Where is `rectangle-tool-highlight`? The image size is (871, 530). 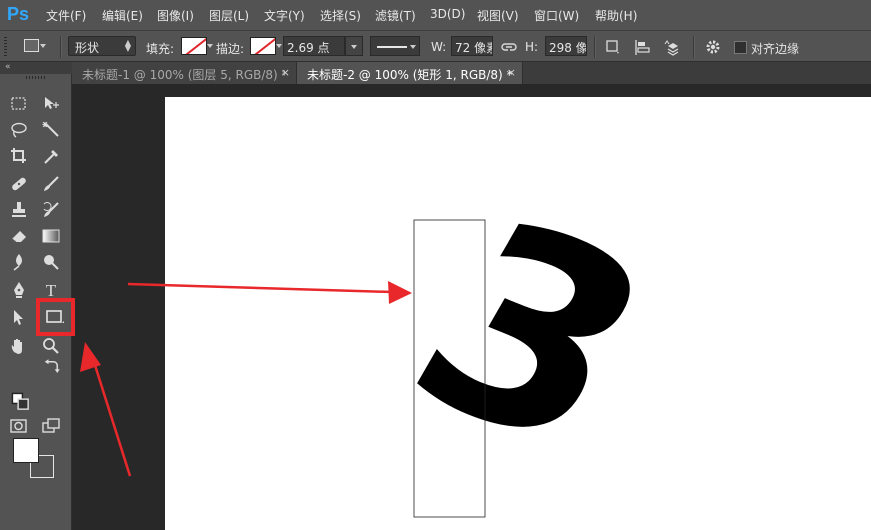
rectangle-tool-highlight is located at coordinates (55, 317).